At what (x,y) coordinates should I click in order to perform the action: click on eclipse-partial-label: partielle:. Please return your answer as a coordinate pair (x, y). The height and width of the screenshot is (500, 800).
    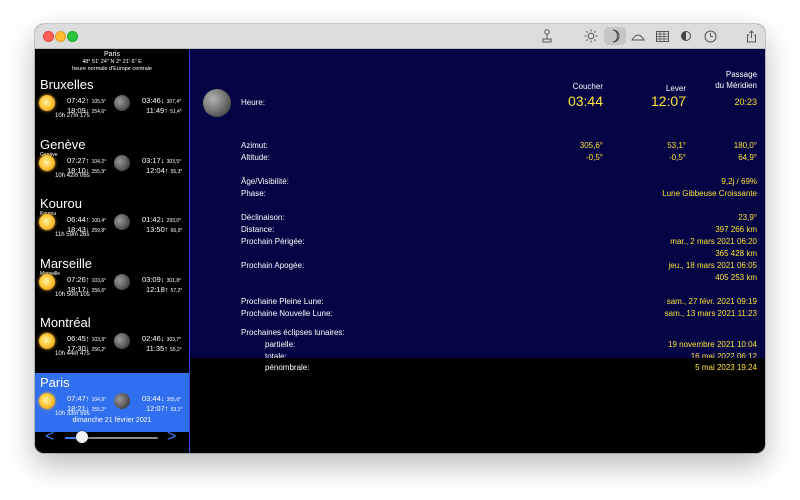
    Looking at the image, I should click on (280, 344).